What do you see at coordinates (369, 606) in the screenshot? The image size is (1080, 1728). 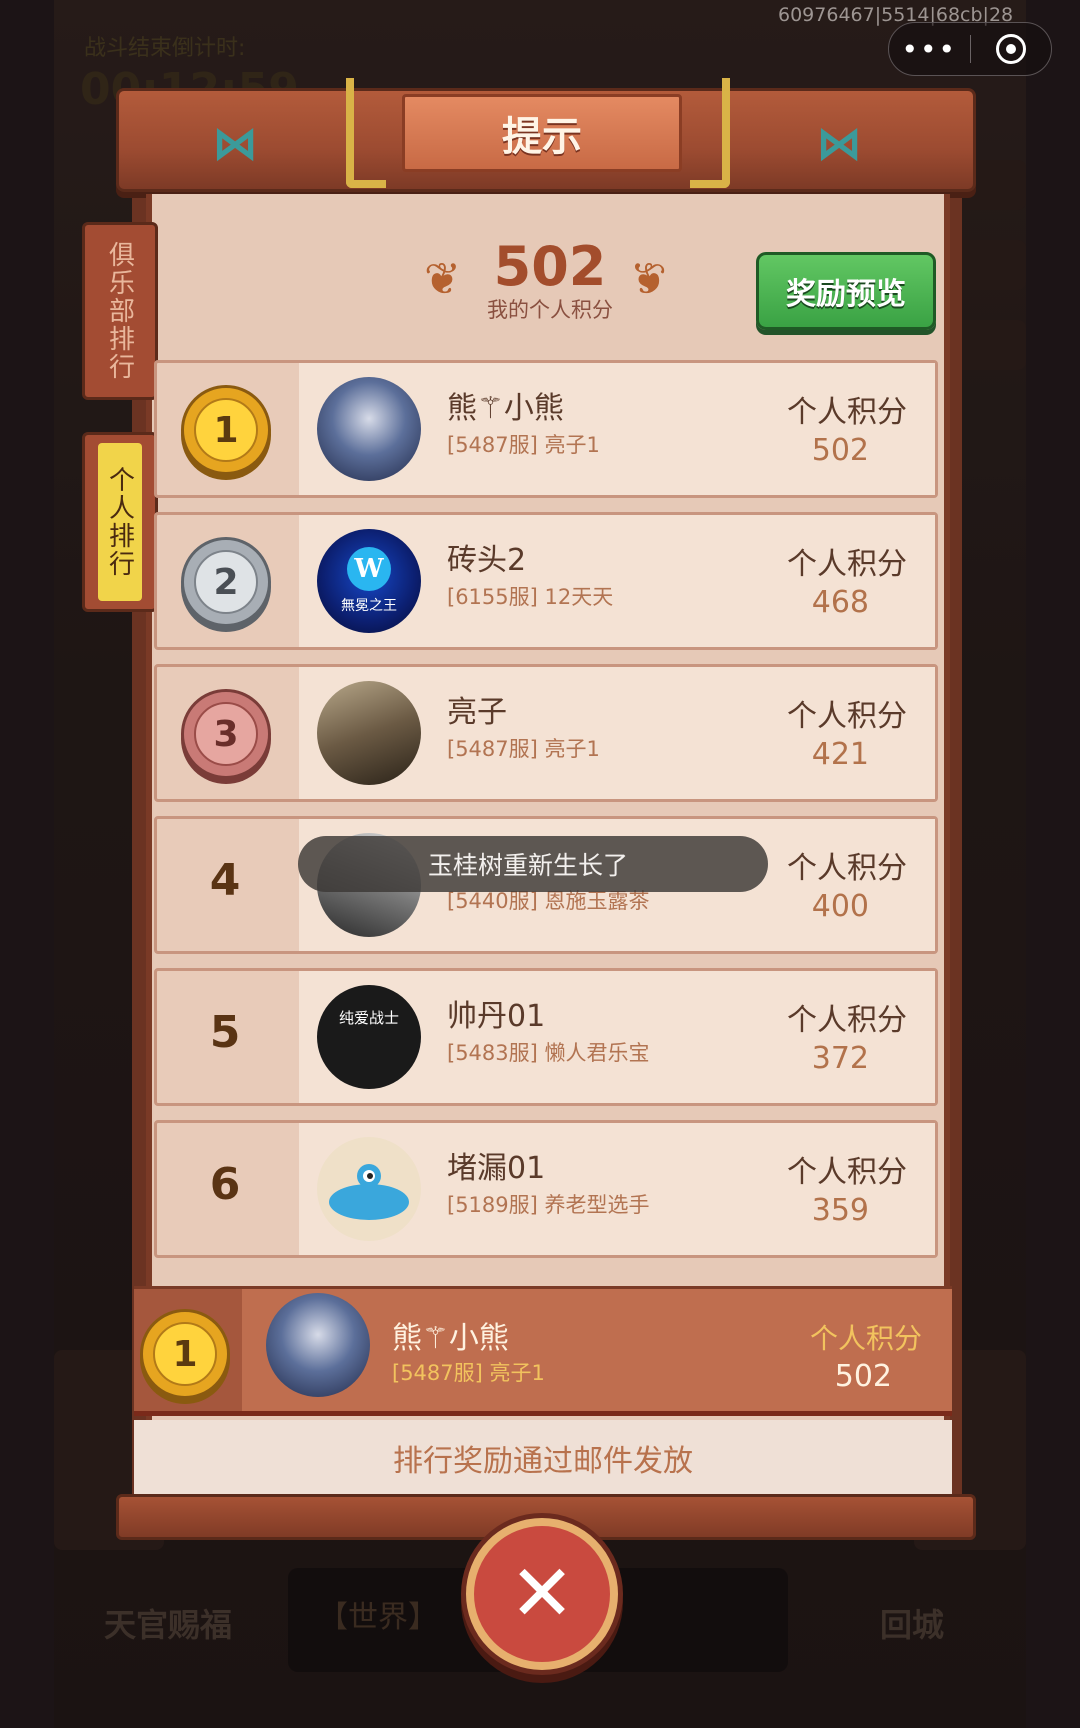 I see `avatar-caption: 無冕之王` at bounding box center [369, 606].